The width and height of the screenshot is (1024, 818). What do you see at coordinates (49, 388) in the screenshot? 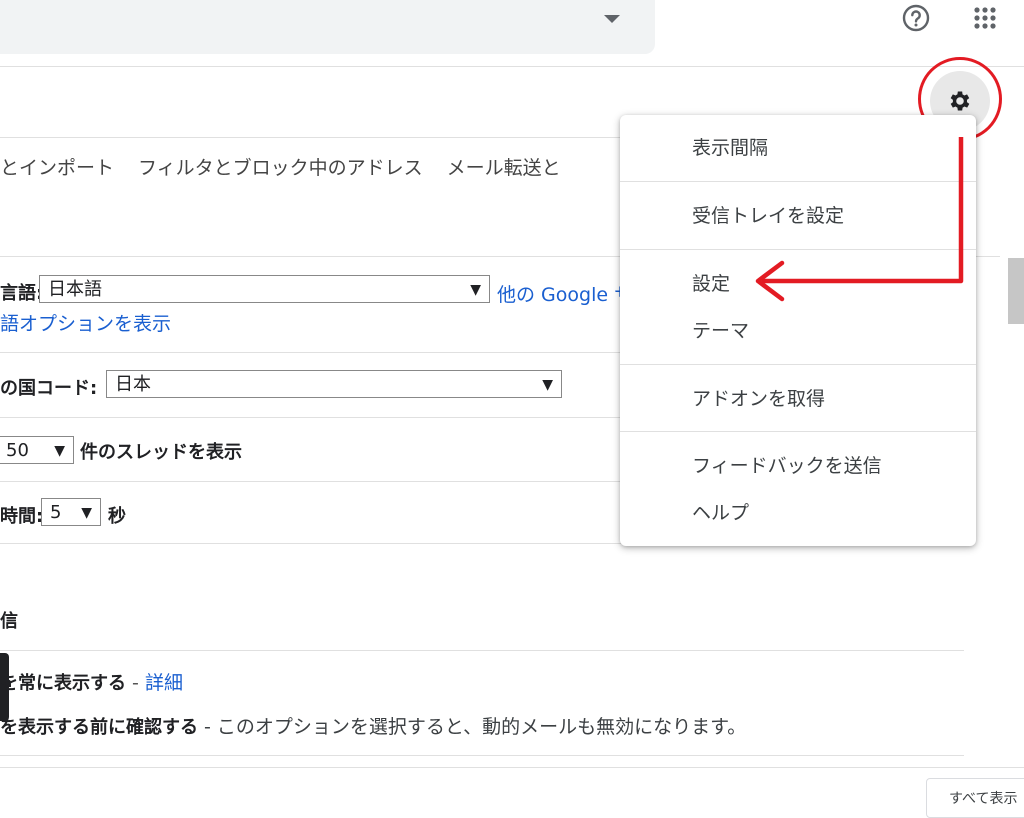
I see `country-code-label: の国コード:` at bounding box center [49, 388].